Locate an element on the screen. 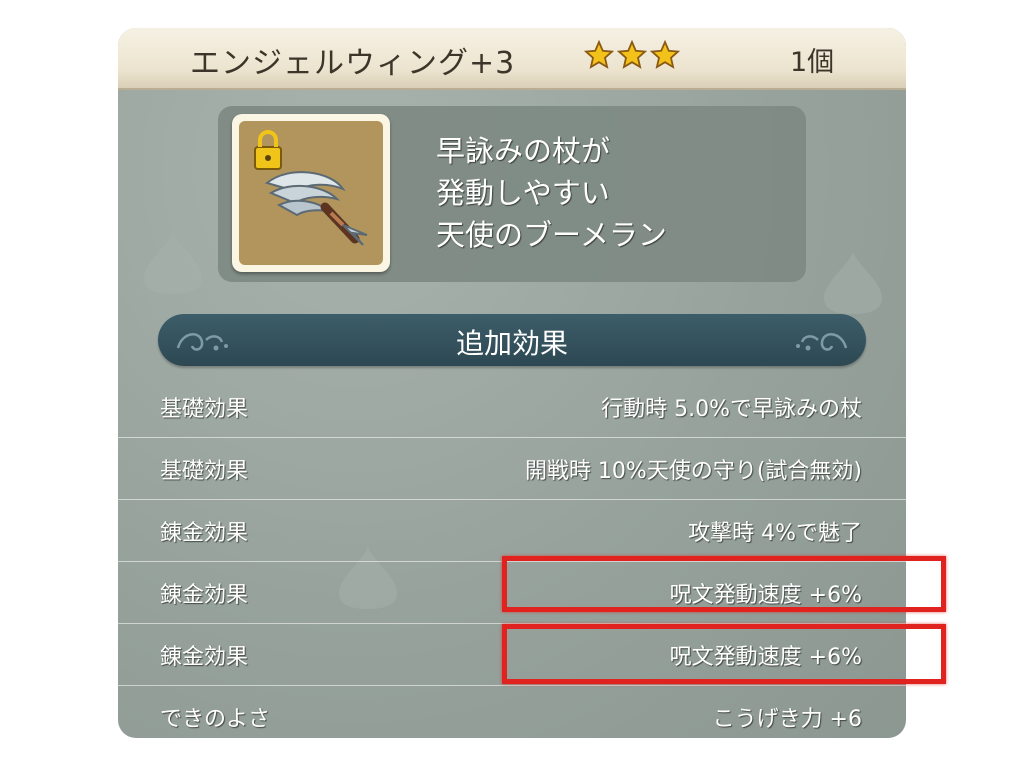 This screenshot has height=768, width=1024. effect-row: 基礎効果 開戦時 10%天使の守り(試合無効) is located at coordinates (512, 469).